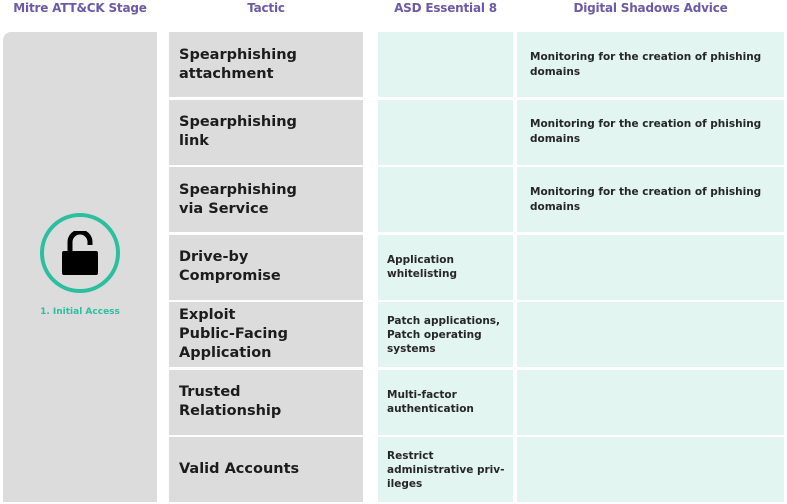 The height and width of the screenshot is (504, 787). I want to click on tactic-cell-text: Valid Accounts, so click(239, 469).